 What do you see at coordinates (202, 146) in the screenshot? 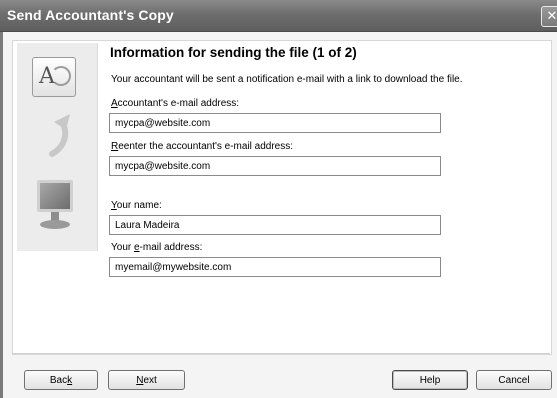
I see `reenter-email-label: Reenter the accountant's e-mail address:` at bounding box center [202, 146].